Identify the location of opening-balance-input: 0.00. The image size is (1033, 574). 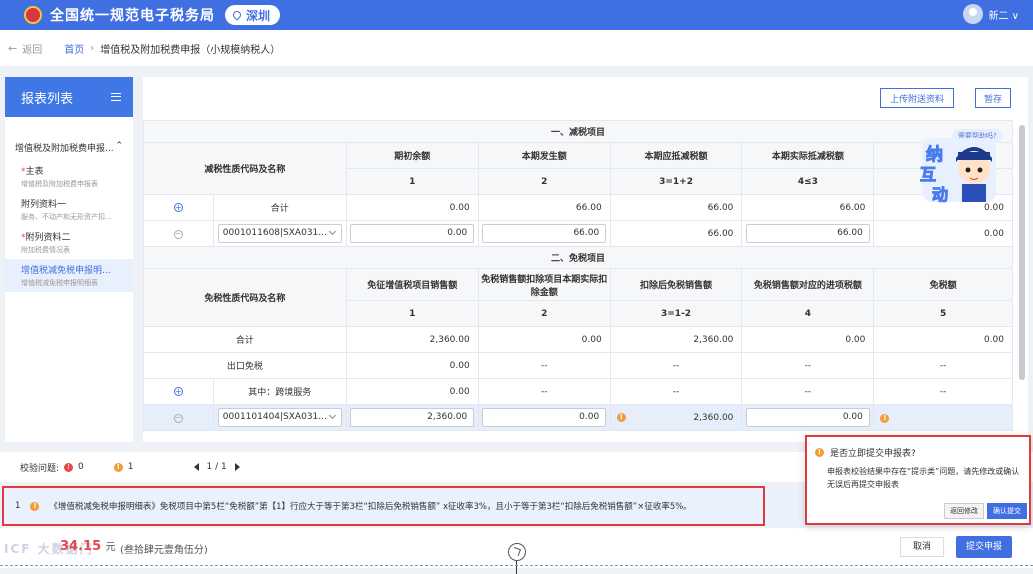
(412, 233).